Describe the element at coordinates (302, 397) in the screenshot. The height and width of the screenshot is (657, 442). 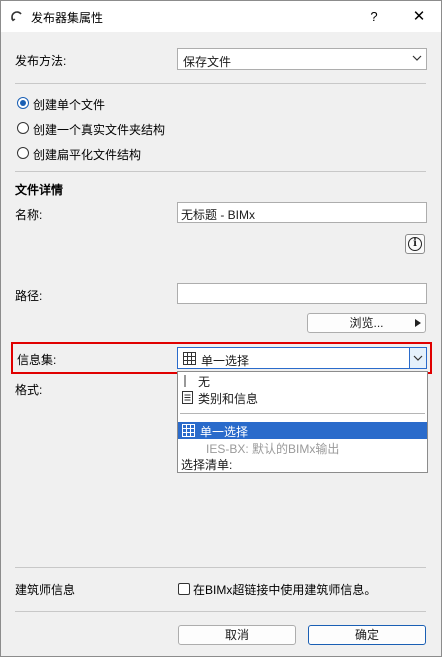
I see `dropdown-option-category-info: 类别和信息` at that location.